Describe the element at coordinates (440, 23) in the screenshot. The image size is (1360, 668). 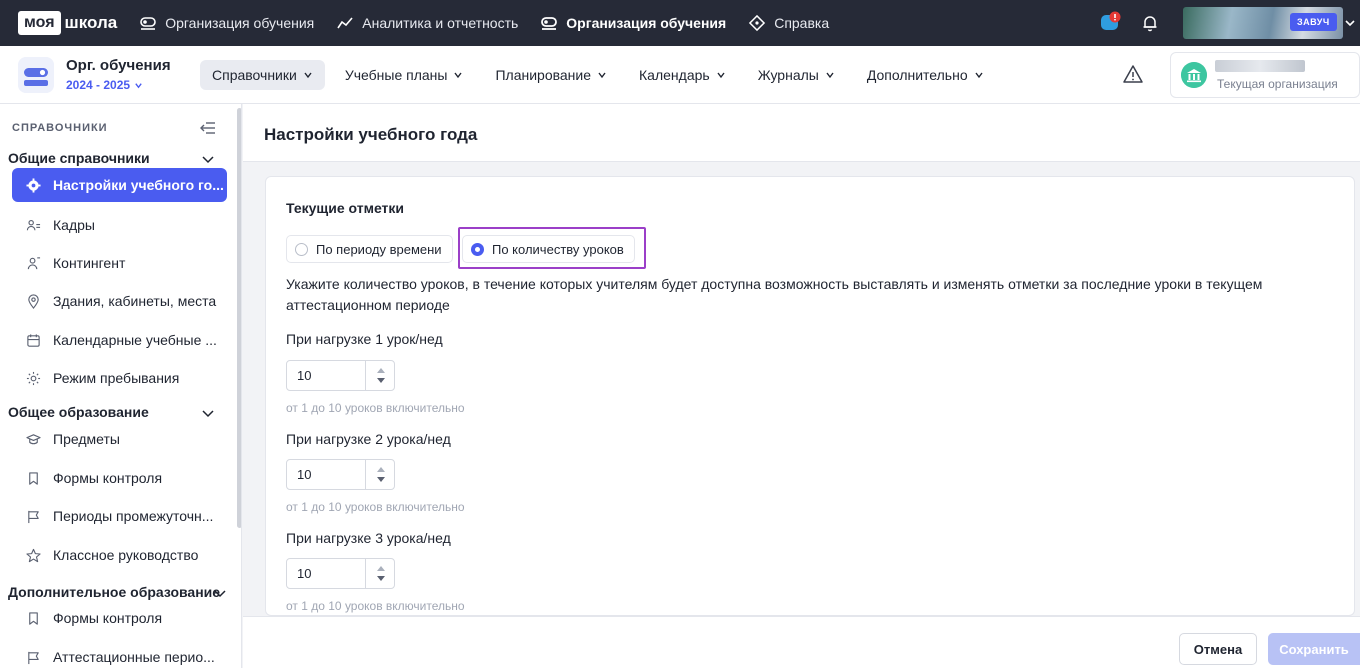
I see `topnav-label: Аналитика и отчетность` at that location.